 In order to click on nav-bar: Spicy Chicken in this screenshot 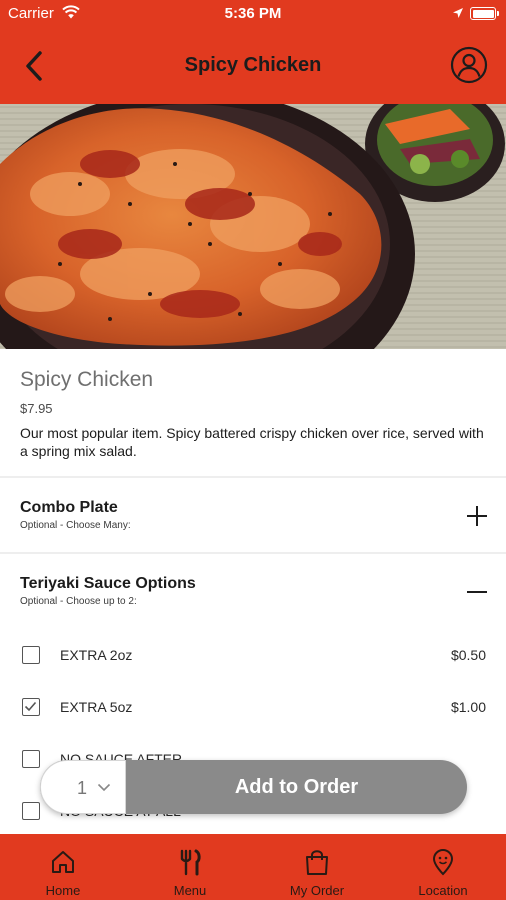, I will do `click(253, 66)`.